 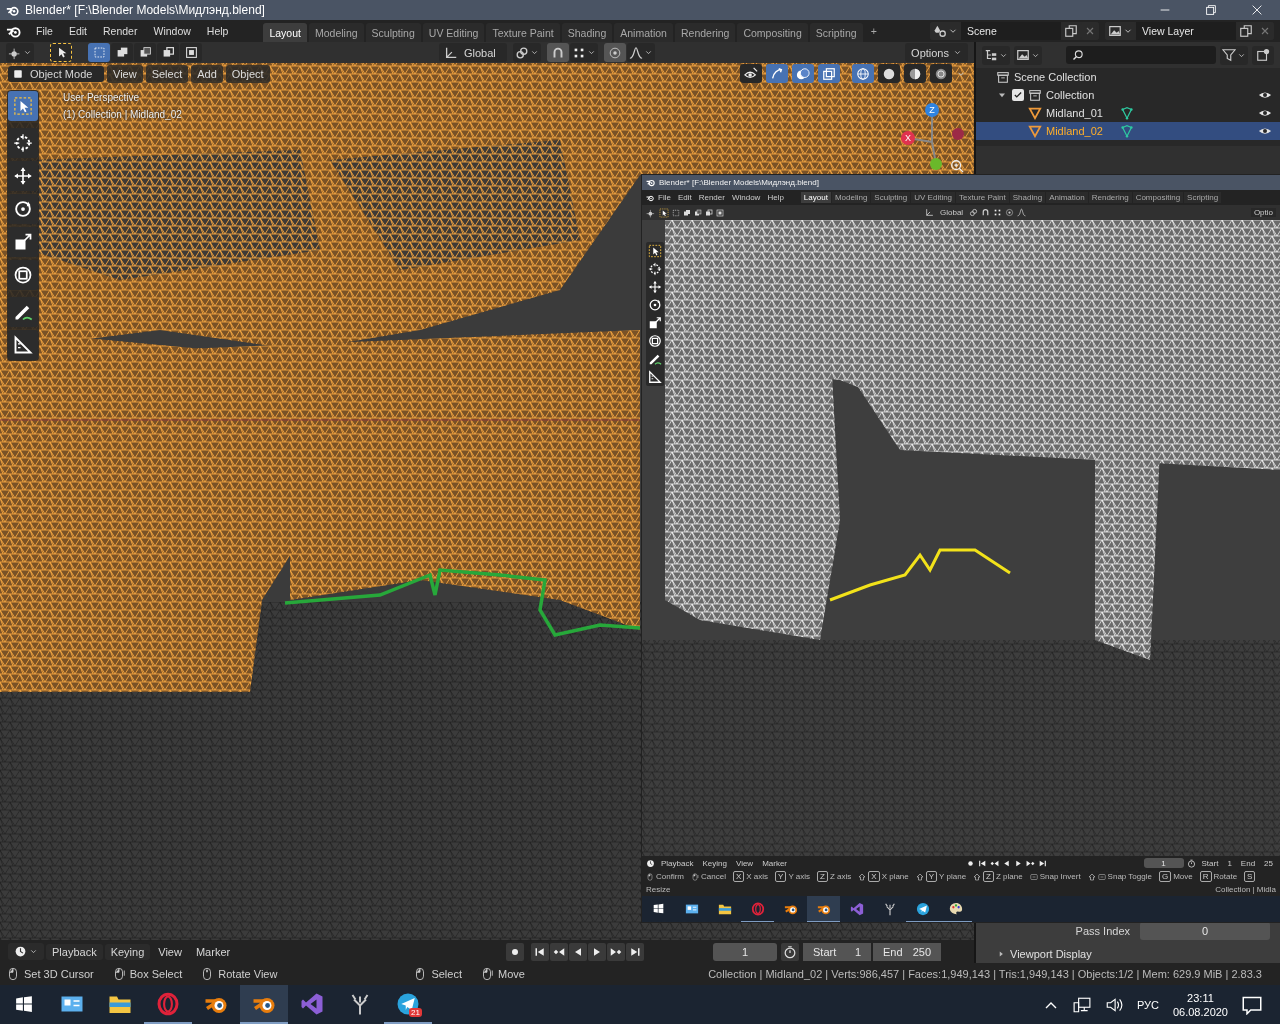 What do you see at coordinates (713, 876) in the screenshot?
I see `status-hint: Cancel` at bounding box center [713, 876].